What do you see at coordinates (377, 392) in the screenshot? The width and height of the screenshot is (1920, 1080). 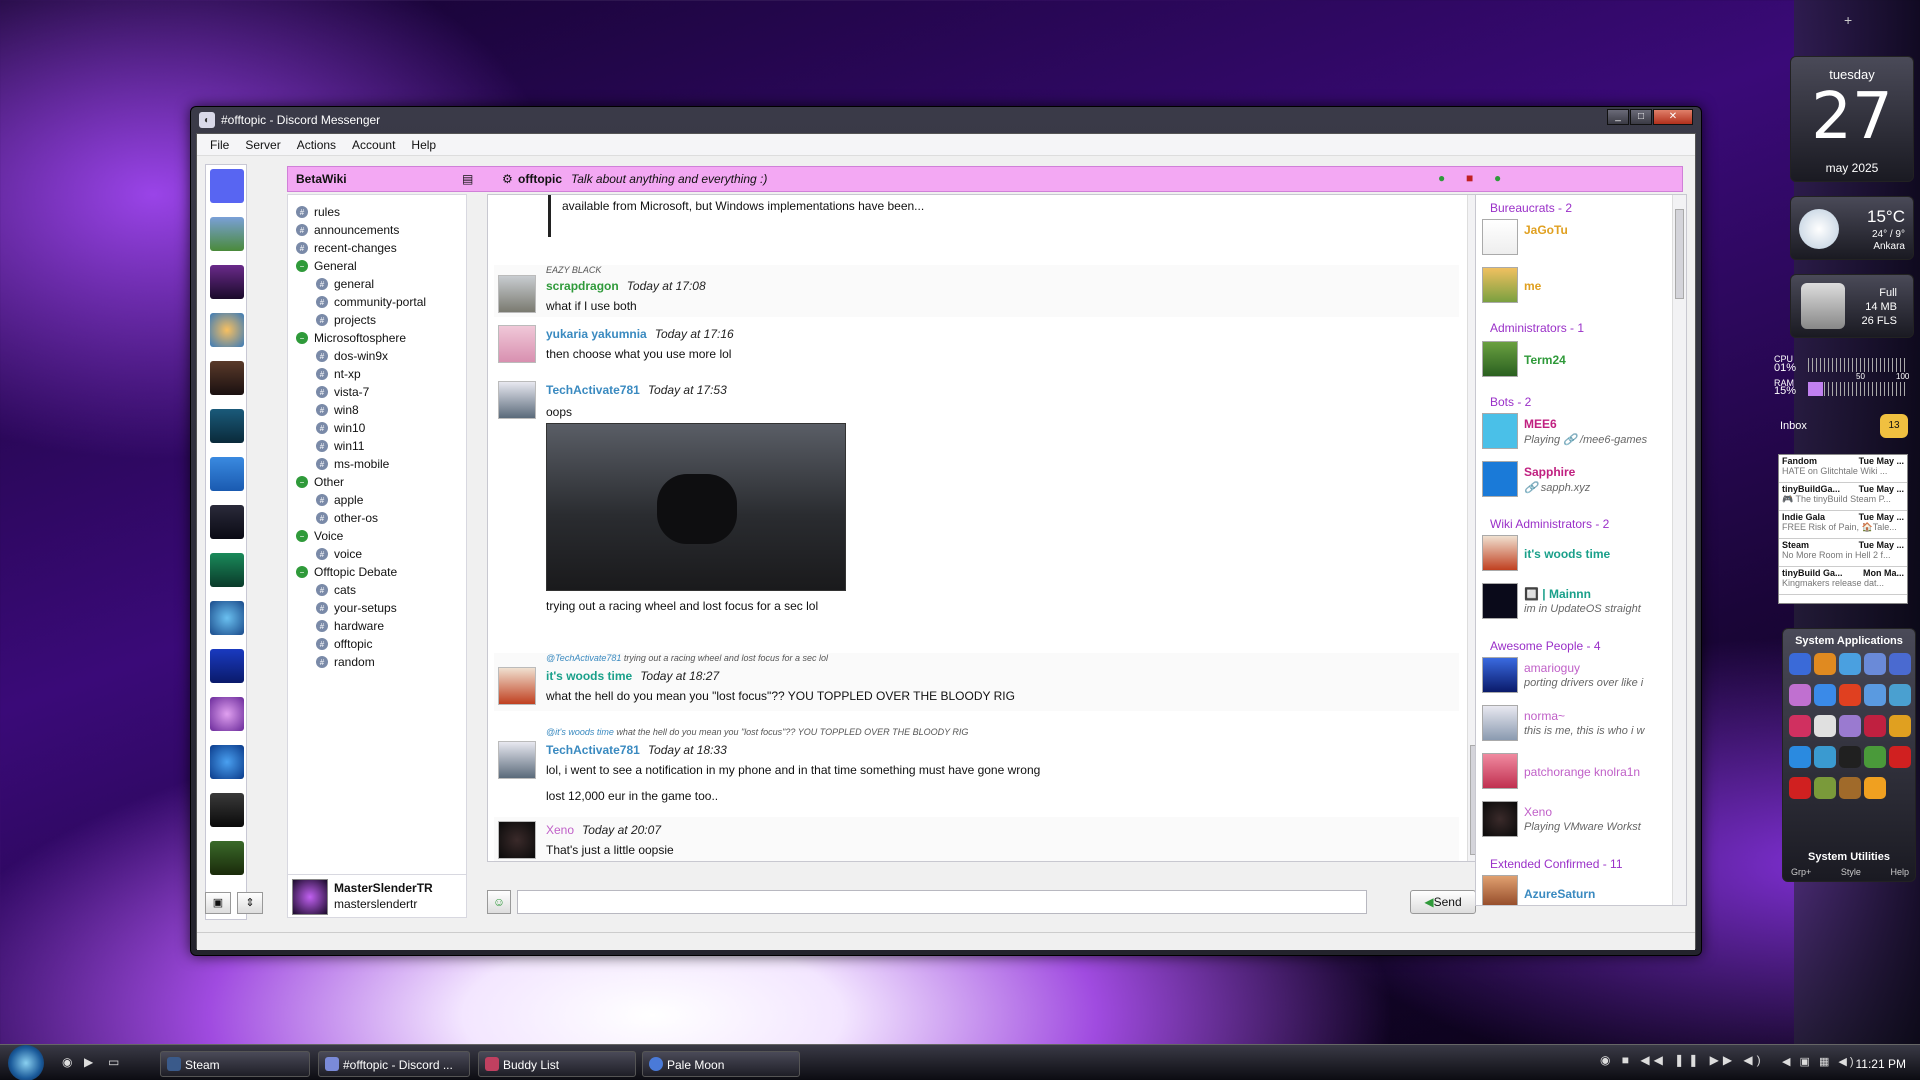 I see `channel-item: # vista-7` at bounding box center [377, 392].